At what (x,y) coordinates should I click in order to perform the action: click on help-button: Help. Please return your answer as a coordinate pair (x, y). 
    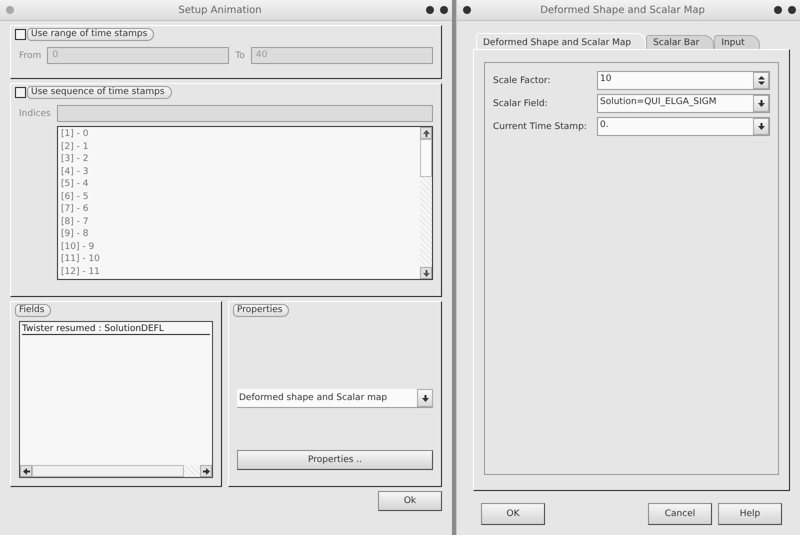
    Looking at the image, I should click on (750, 514).